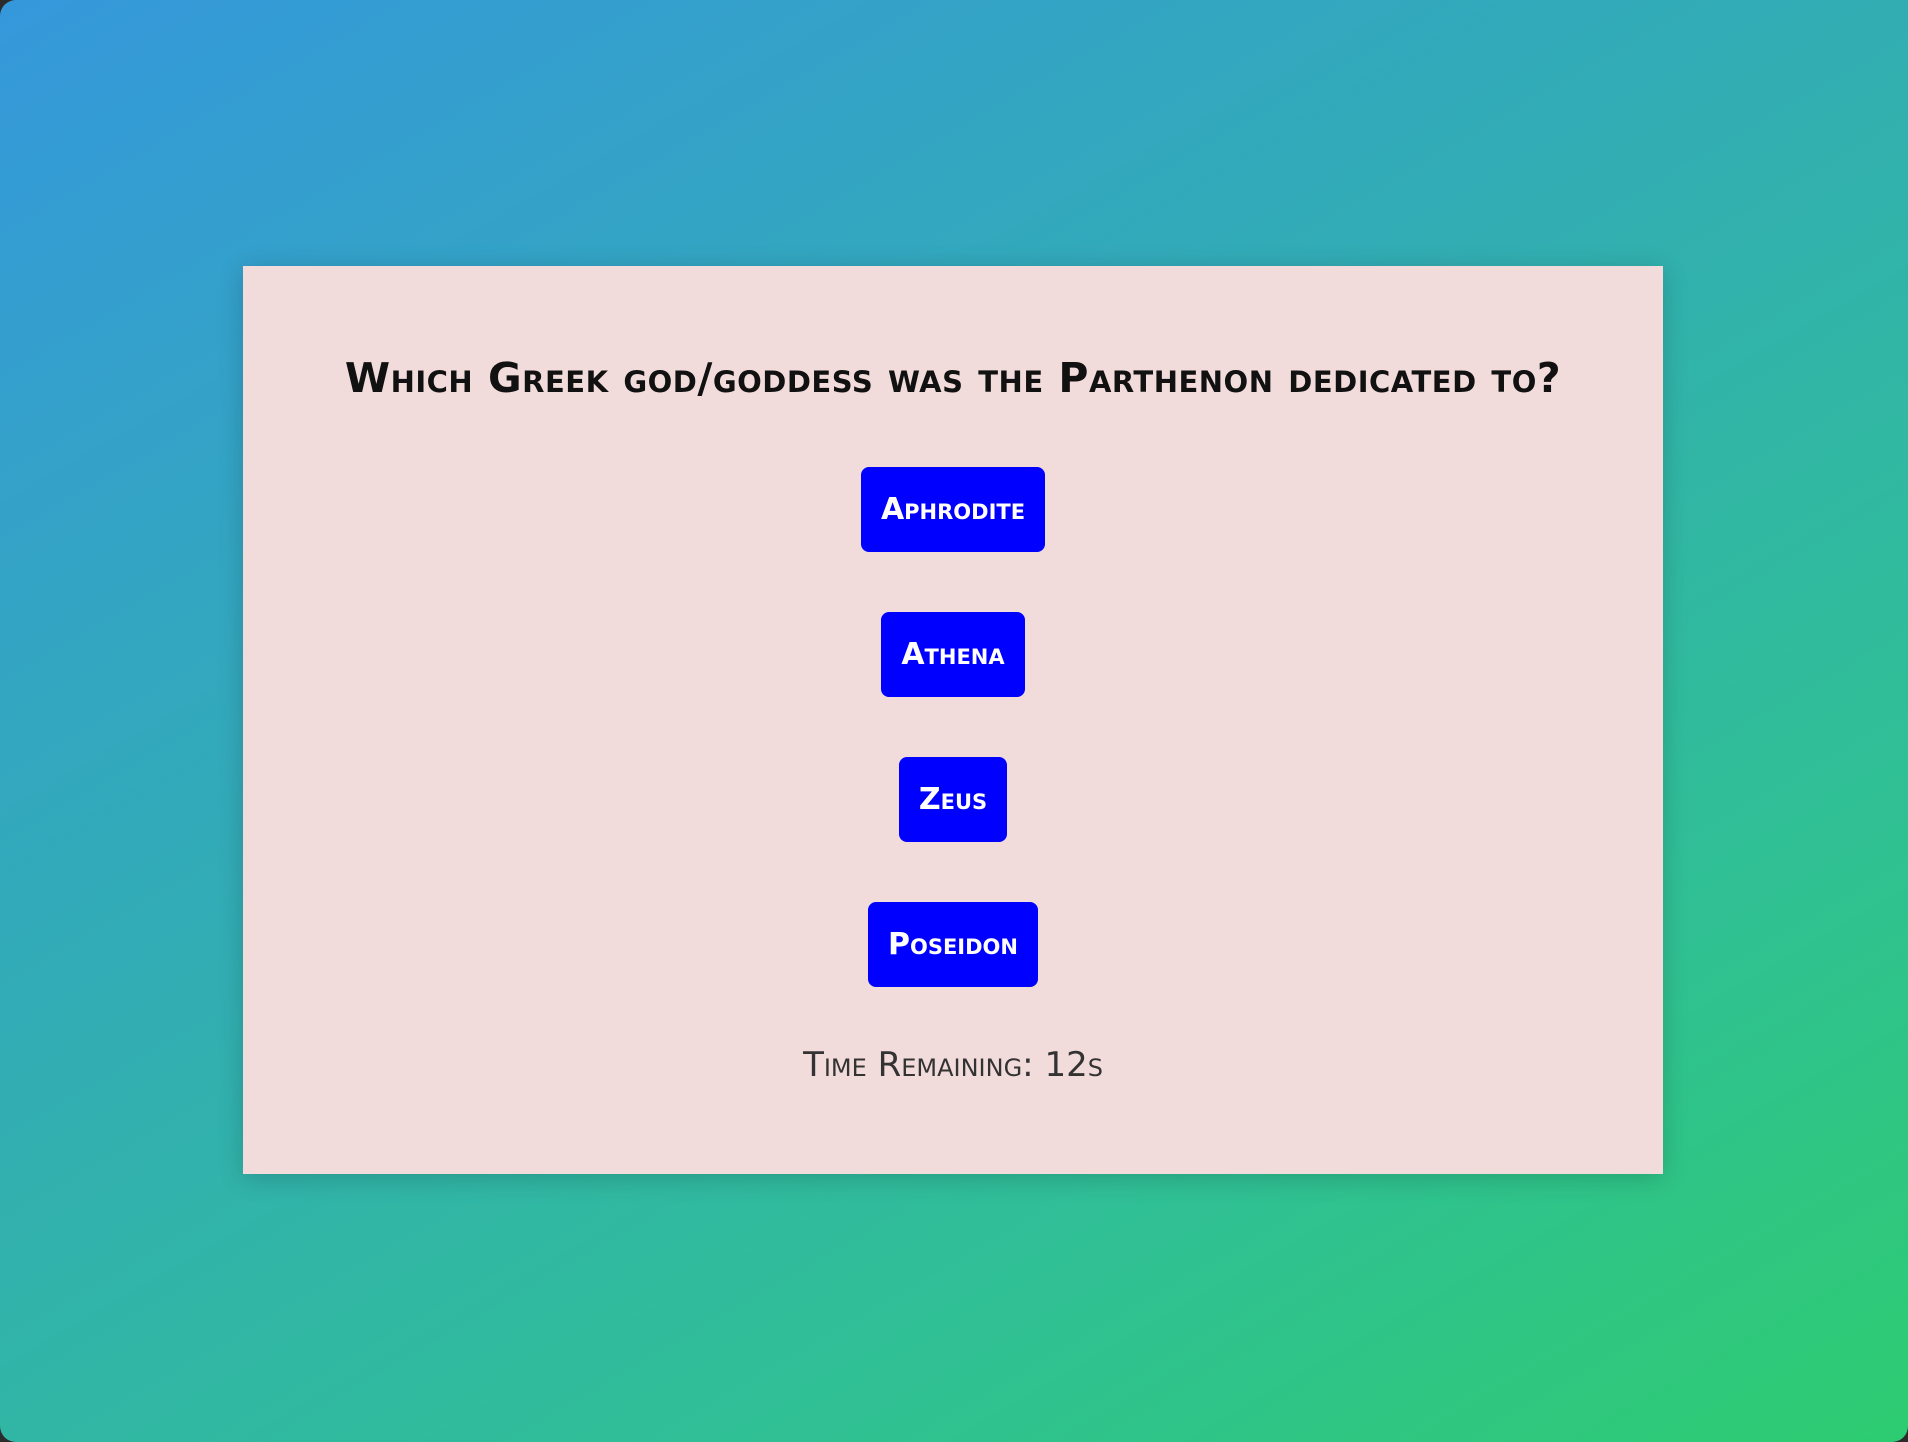  Describe the element at coordinates (953, 800) in the screenshot. I see `answer-button-zeus: Zeus` at that location.